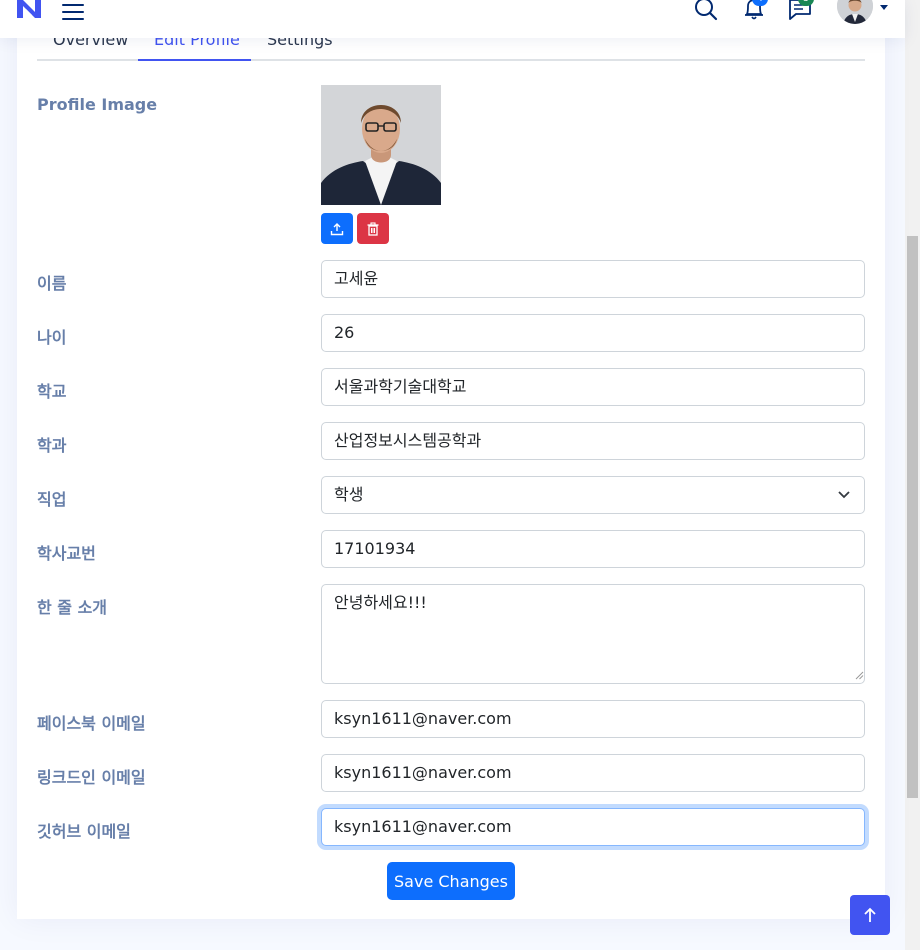 This screenshot has height=950, width=920. Describe the element at coordinates (593, 549) in the screenshot. I see `student-id-field: 17101934` at that location.